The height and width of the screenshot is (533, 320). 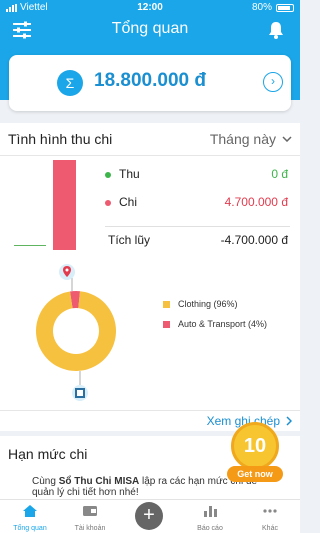 I want to click on chevron-right-icon, so click(x=289, y=421).